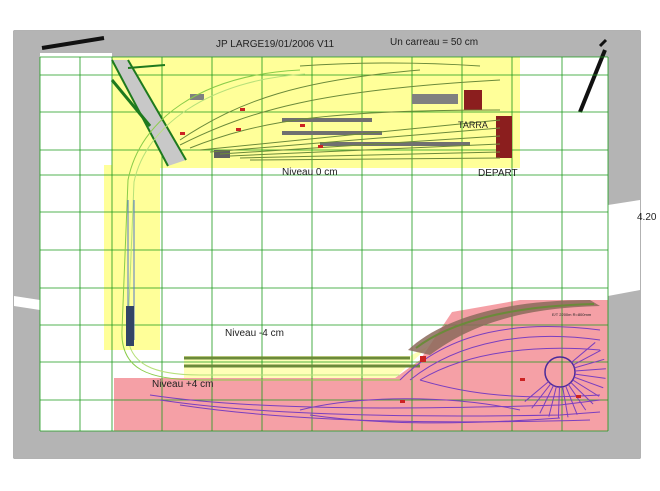  What do you see at coordinates (624, 248) in the screenshot?
I see `wall-notch-right` at bounding box center [624, 248].